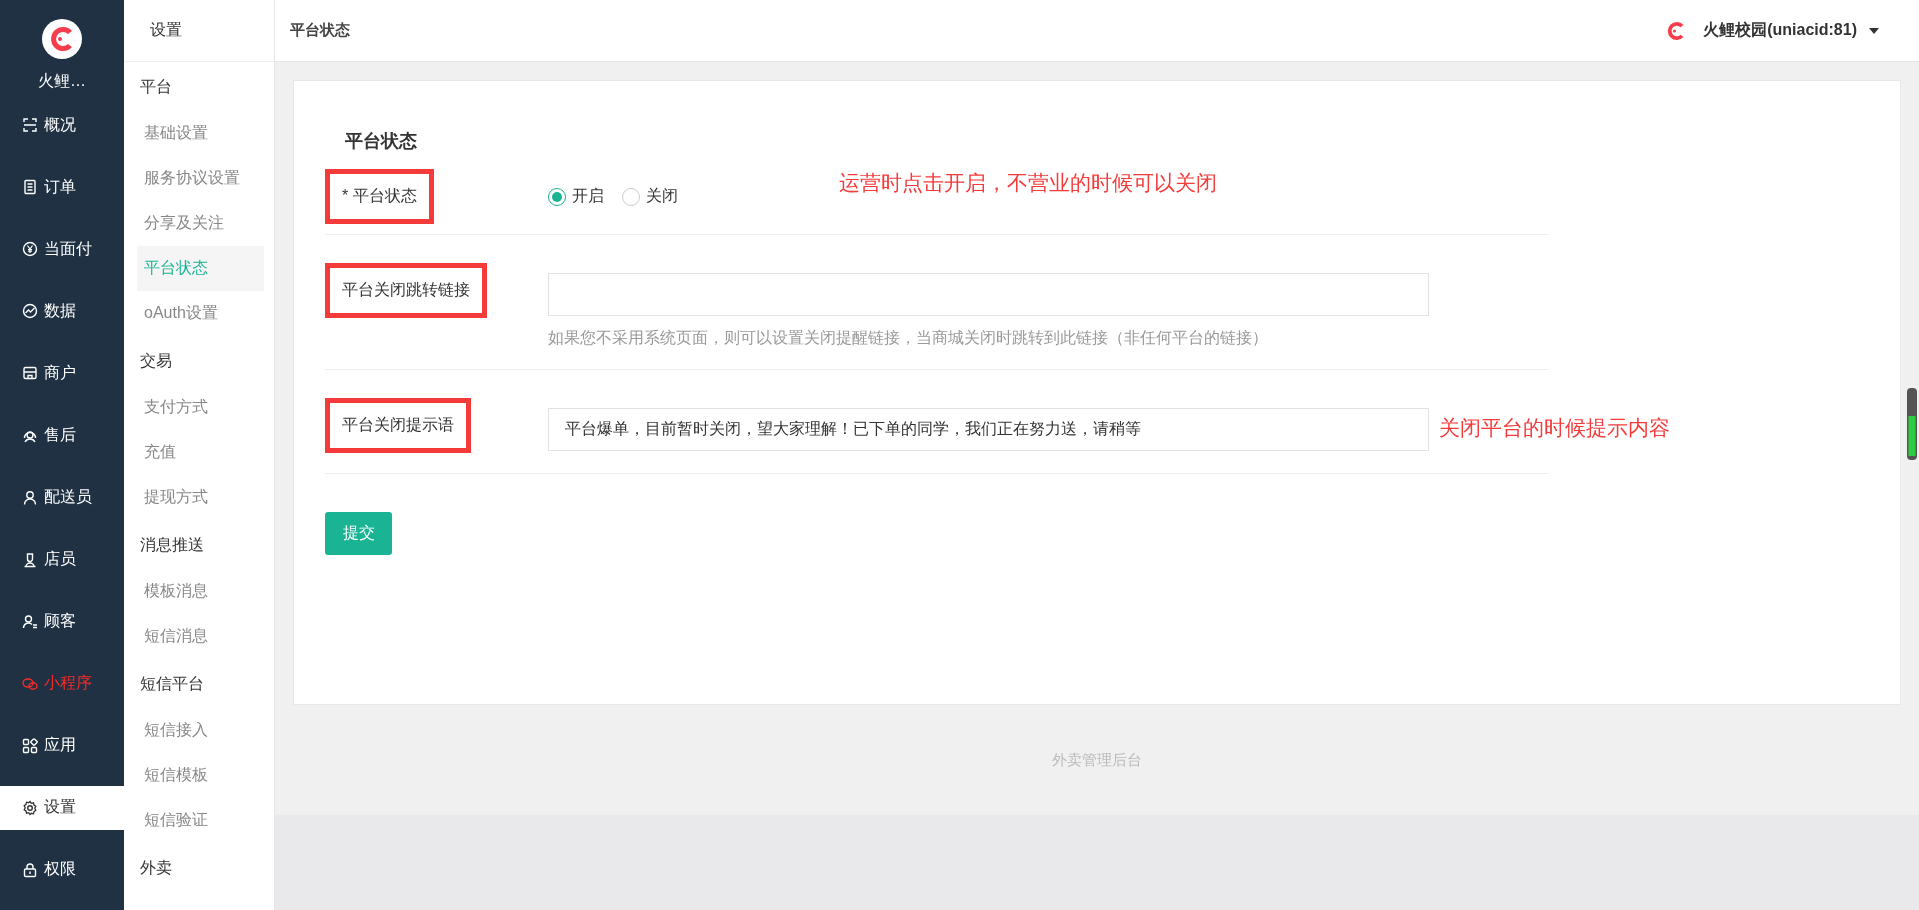 The width and height of the screenshot is (1919, 910). Describe the element at coordinates (172, 684) in the screenshot. I see `submenu-group-title: 短信平台` at that location.